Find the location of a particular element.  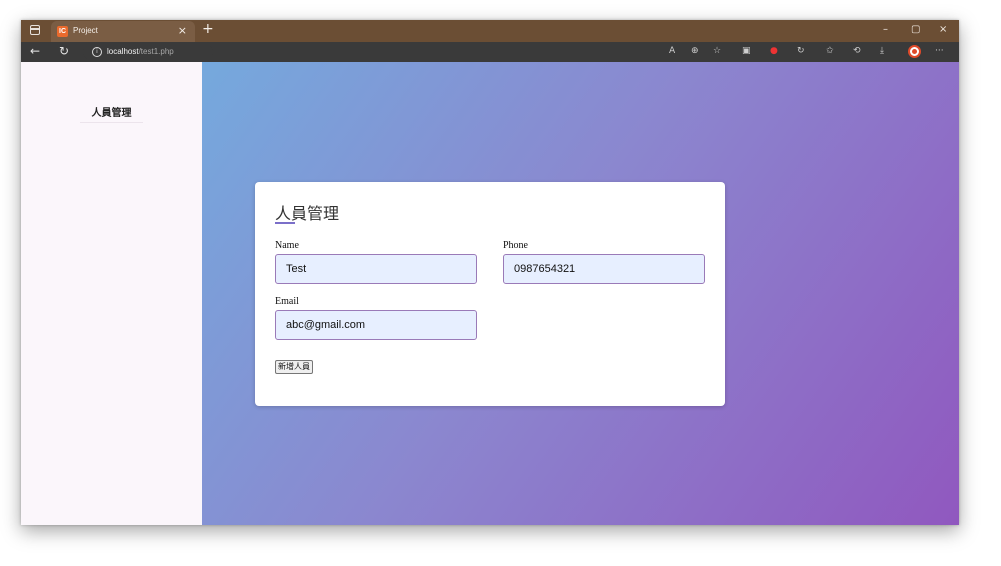

tab-project: IC Project × is located at coordinates (123, 31).